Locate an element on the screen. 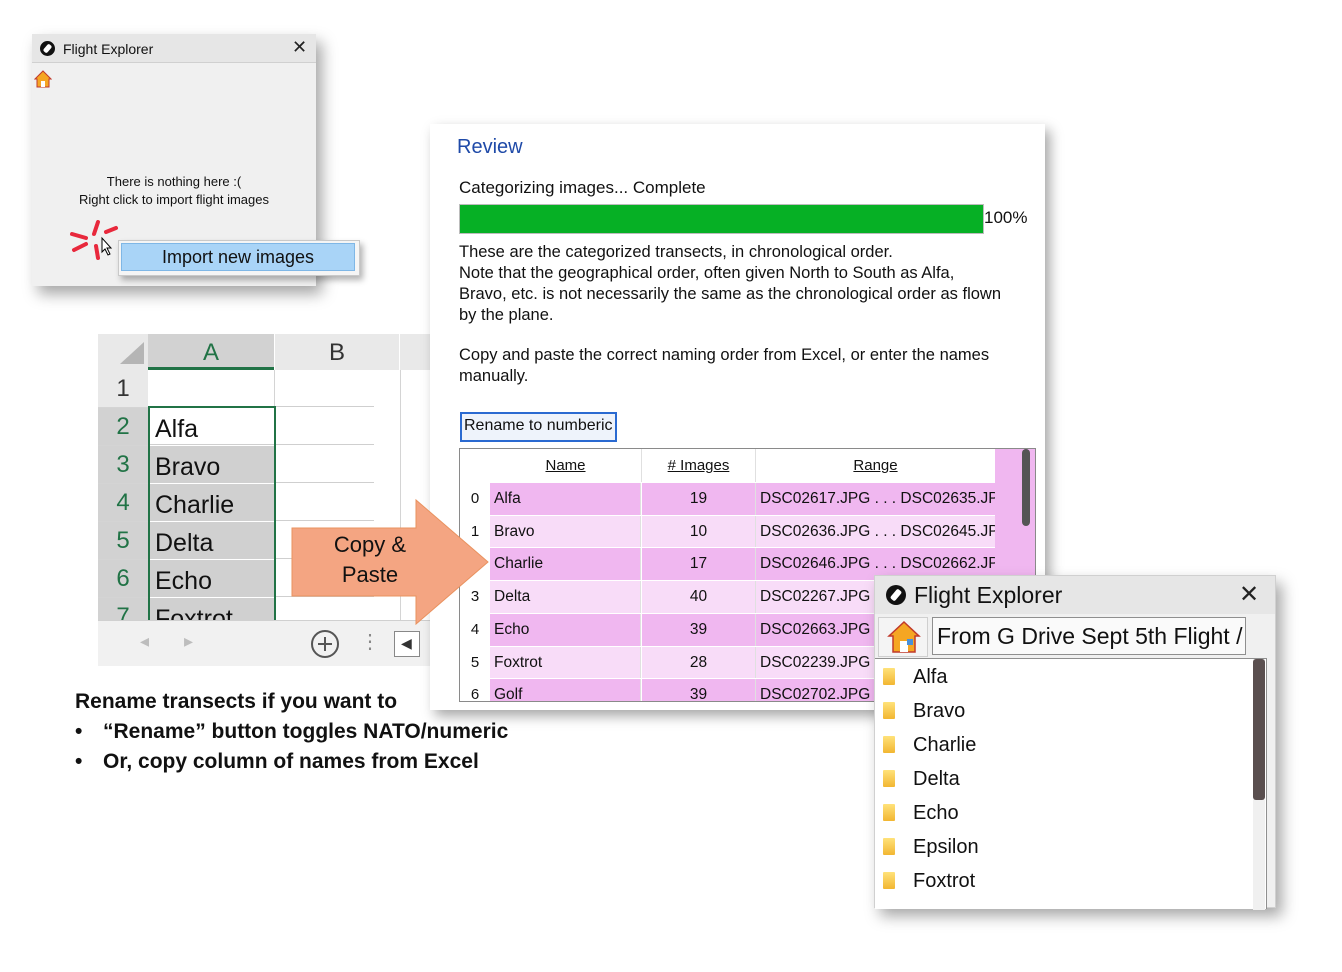  images-column-header: # Images is located at coordinates (699, 465).